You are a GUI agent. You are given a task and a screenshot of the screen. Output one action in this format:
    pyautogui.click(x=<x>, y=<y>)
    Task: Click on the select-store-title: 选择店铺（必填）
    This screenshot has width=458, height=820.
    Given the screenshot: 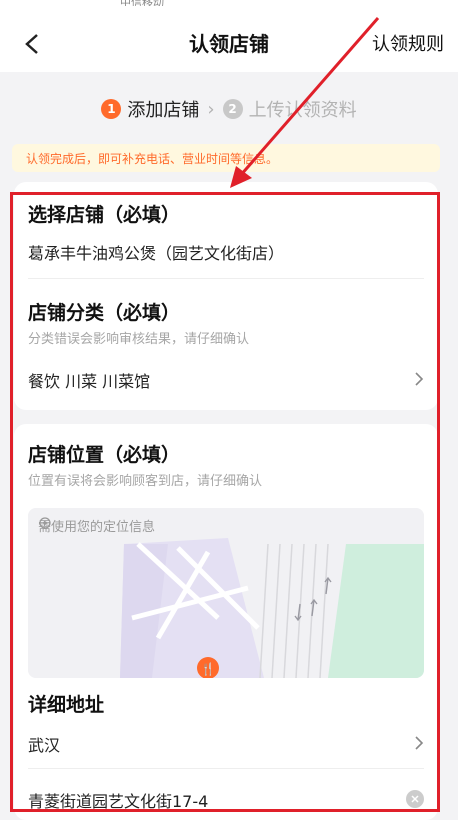 What is the action you would take?
    pyautogui.click(x=104, y=215)
    